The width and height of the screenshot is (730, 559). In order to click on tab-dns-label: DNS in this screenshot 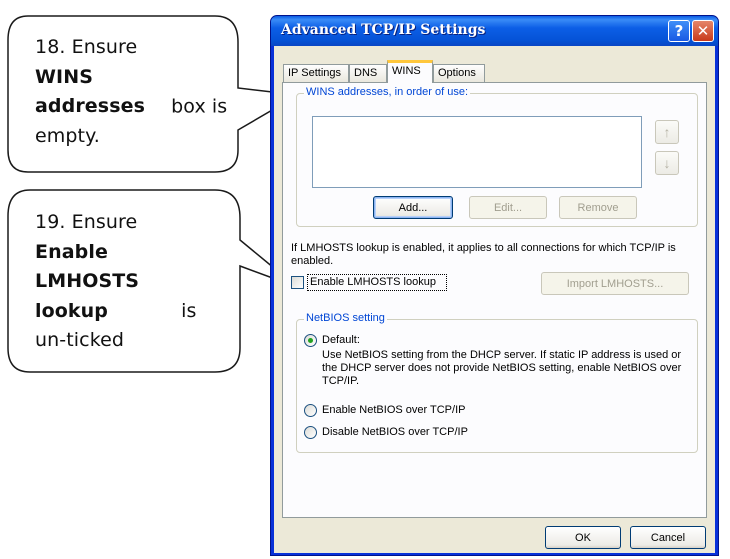, I will do `click(366, 73)`.